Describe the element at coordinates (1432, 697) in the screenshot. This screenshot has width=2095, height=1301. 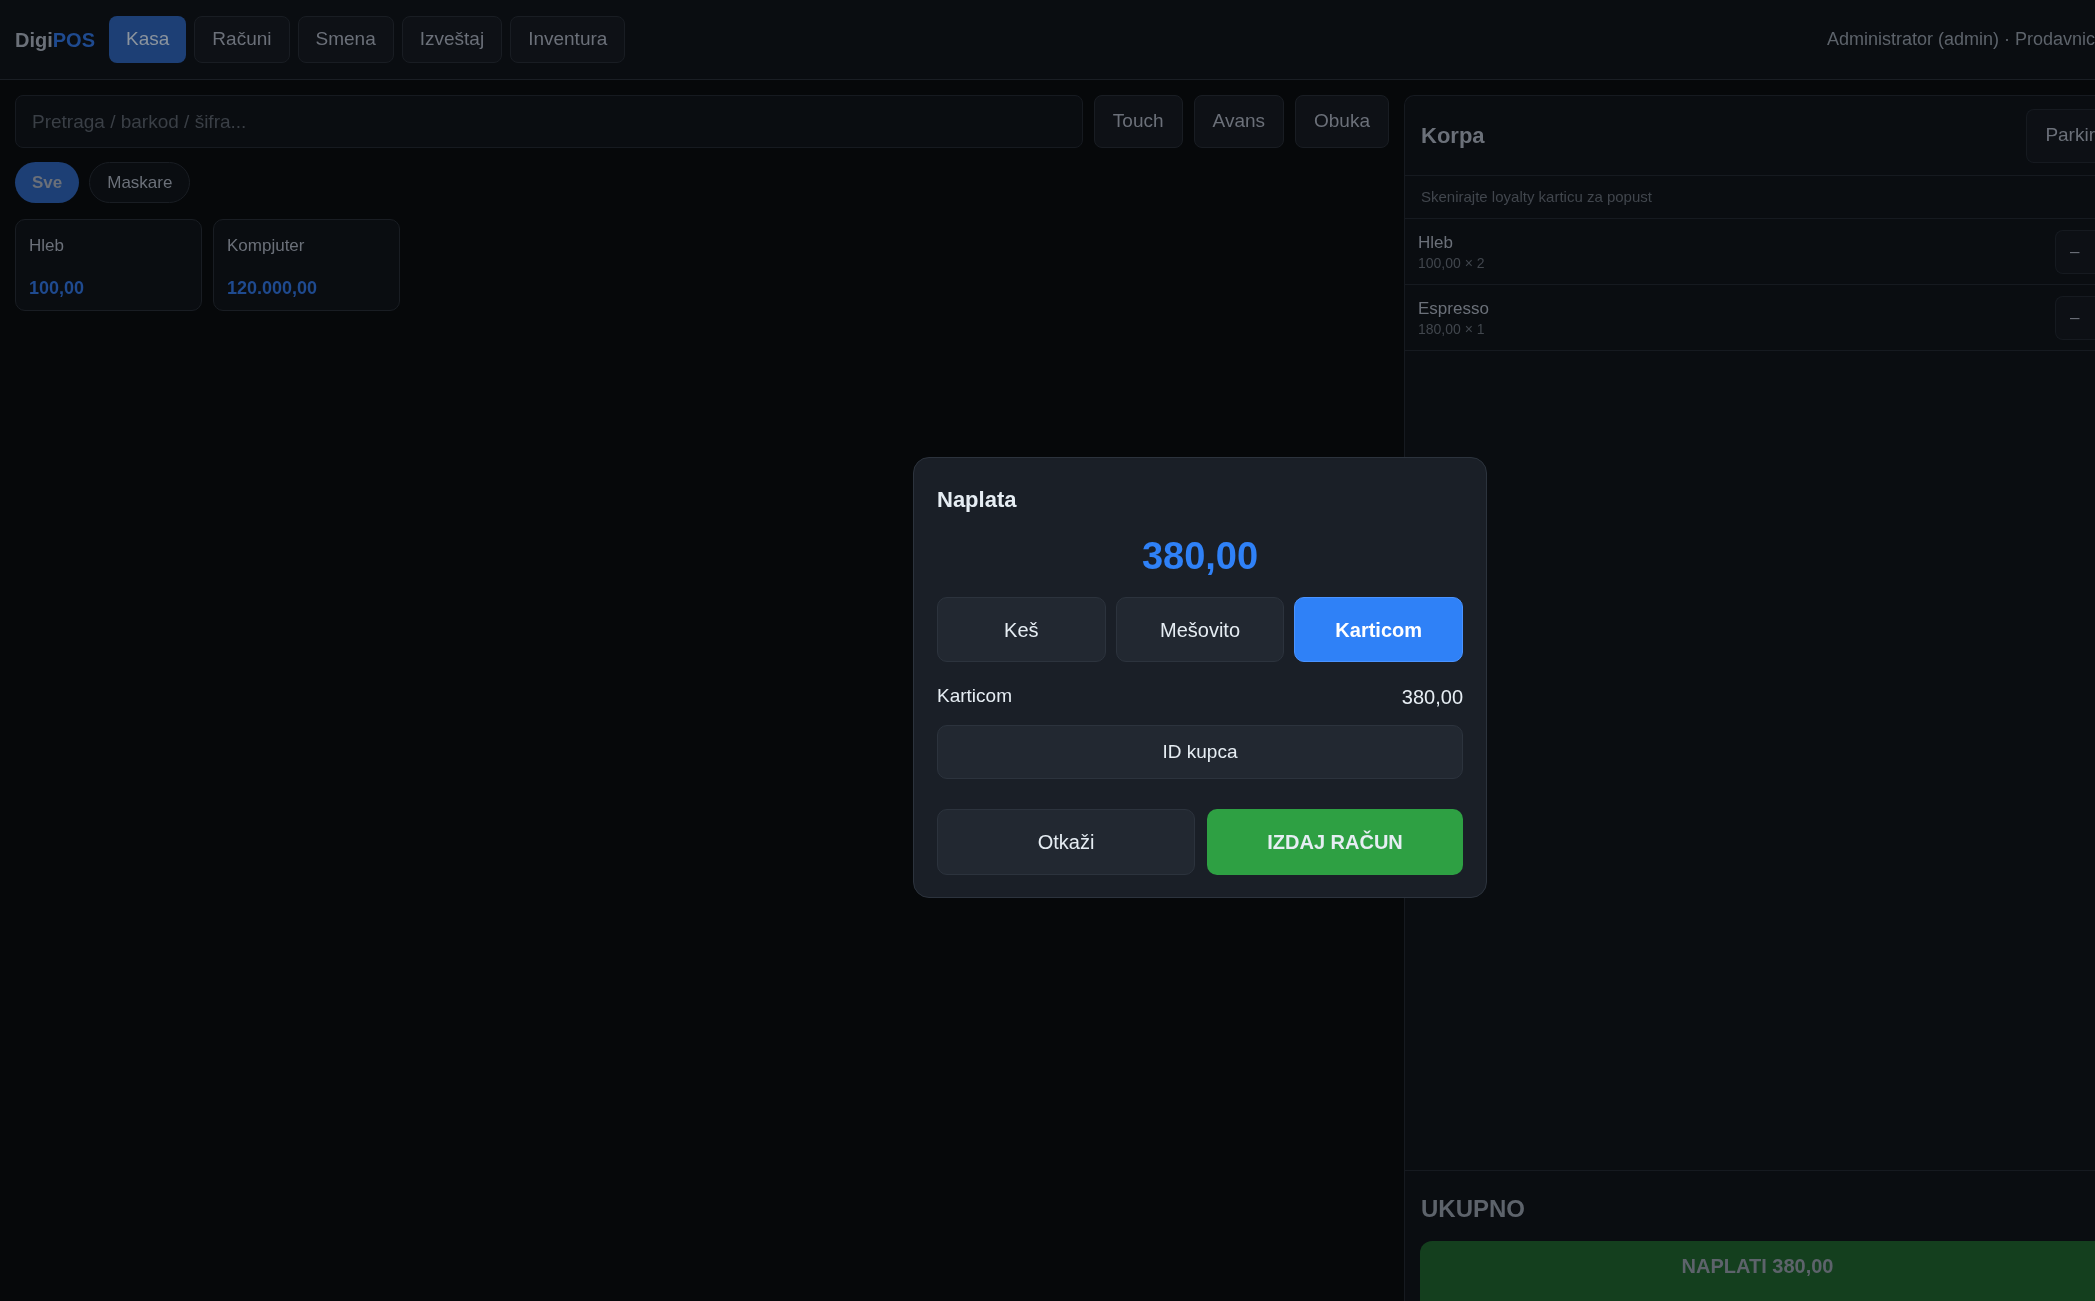
I see `payment-amount: 380,00` at that location.